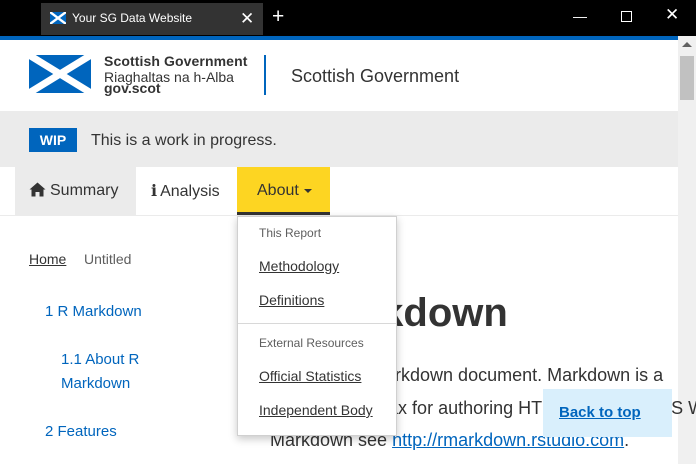  What do you see at coordinates (375, 76) in the screenshot?
I see `site-title: Scottish Government` at bounding box center [375, 76].